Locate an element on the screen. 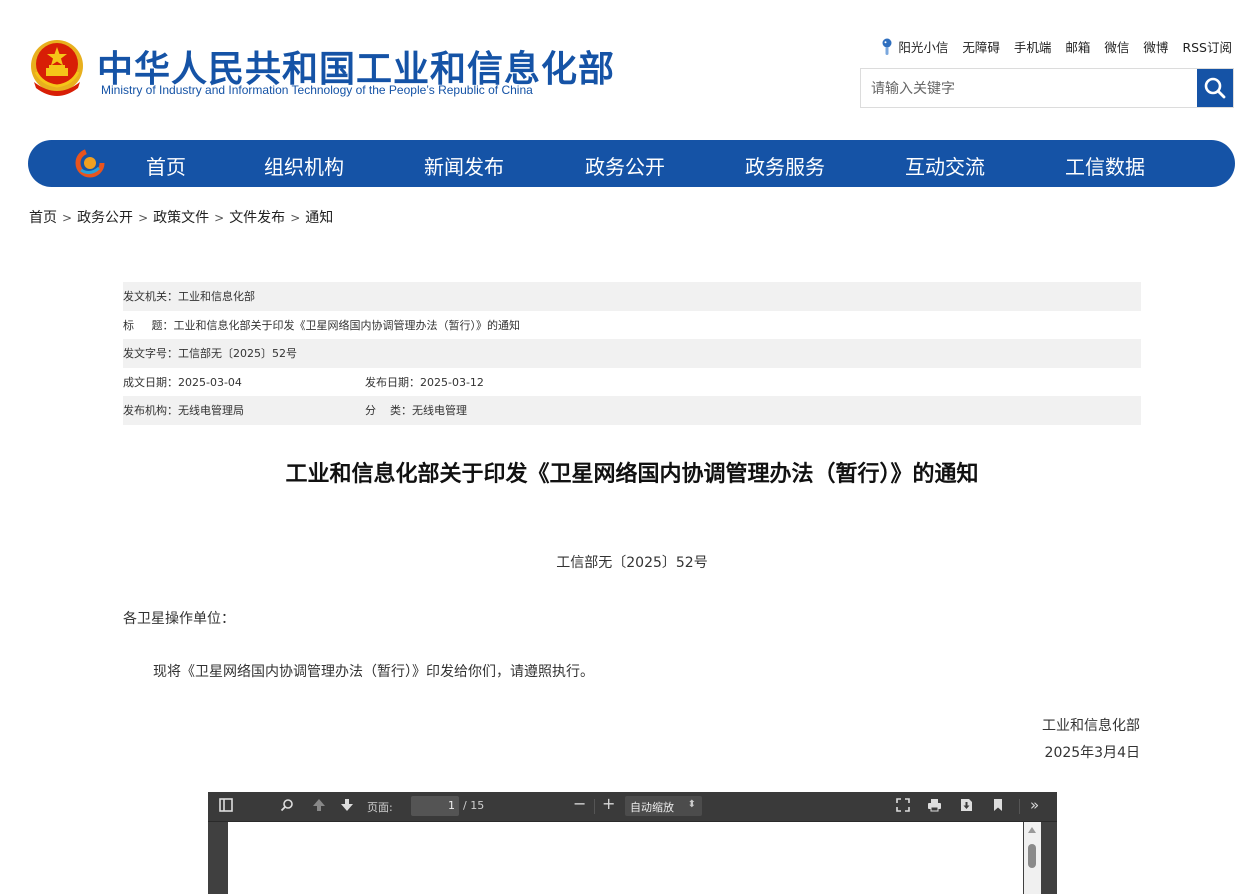 This screenshot has width=1250, height=894. toplink-sunshine: 阳光小信 is located at coordinates (914, 46).